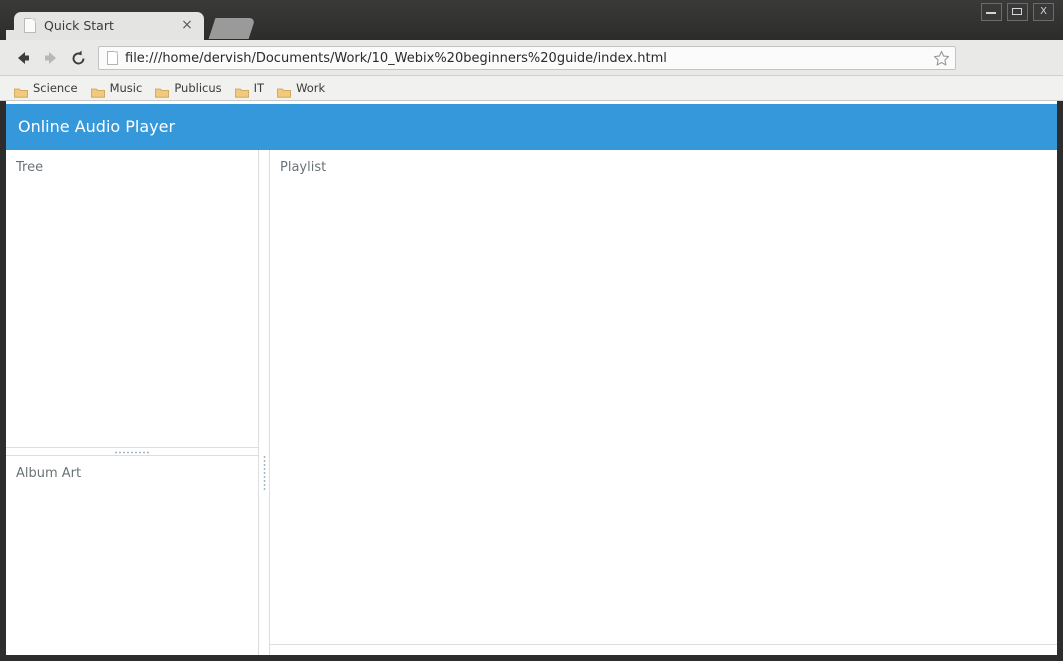 This screenshot has width=1063, height=661. I want to click on minimize-icon, so click(991, 13).